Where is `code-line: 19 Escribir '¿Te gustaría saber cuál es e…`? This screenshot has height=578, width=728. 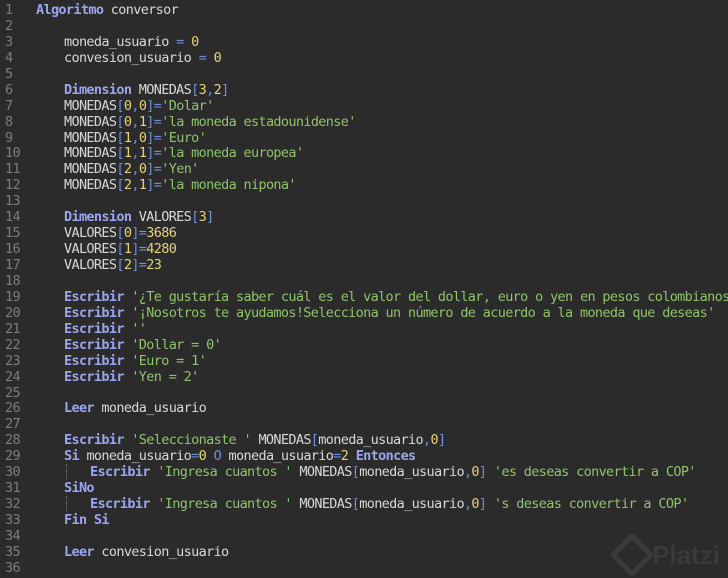 code-line: 19 Escribir '¿Te gustaría saber cuál es e… is located at coordinates (364, 297).